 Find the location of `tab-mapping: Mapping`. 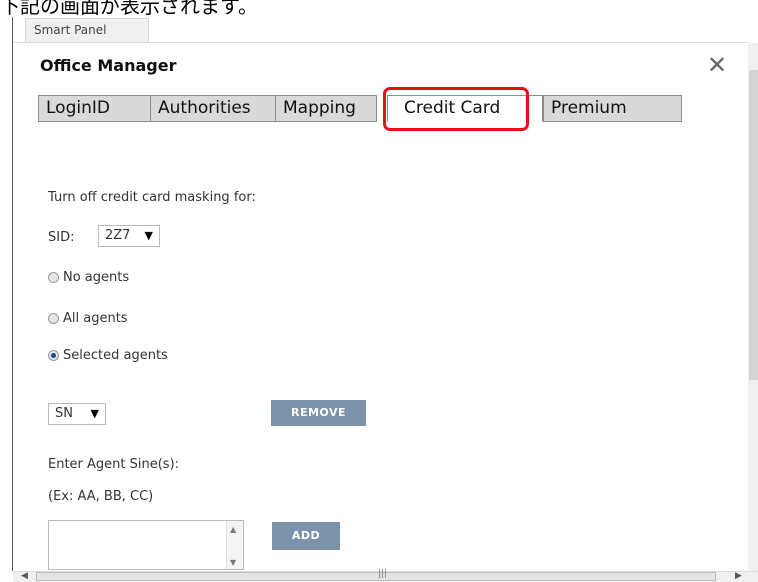

tab-mapping: Mapping is located at coordinates (326, 108).